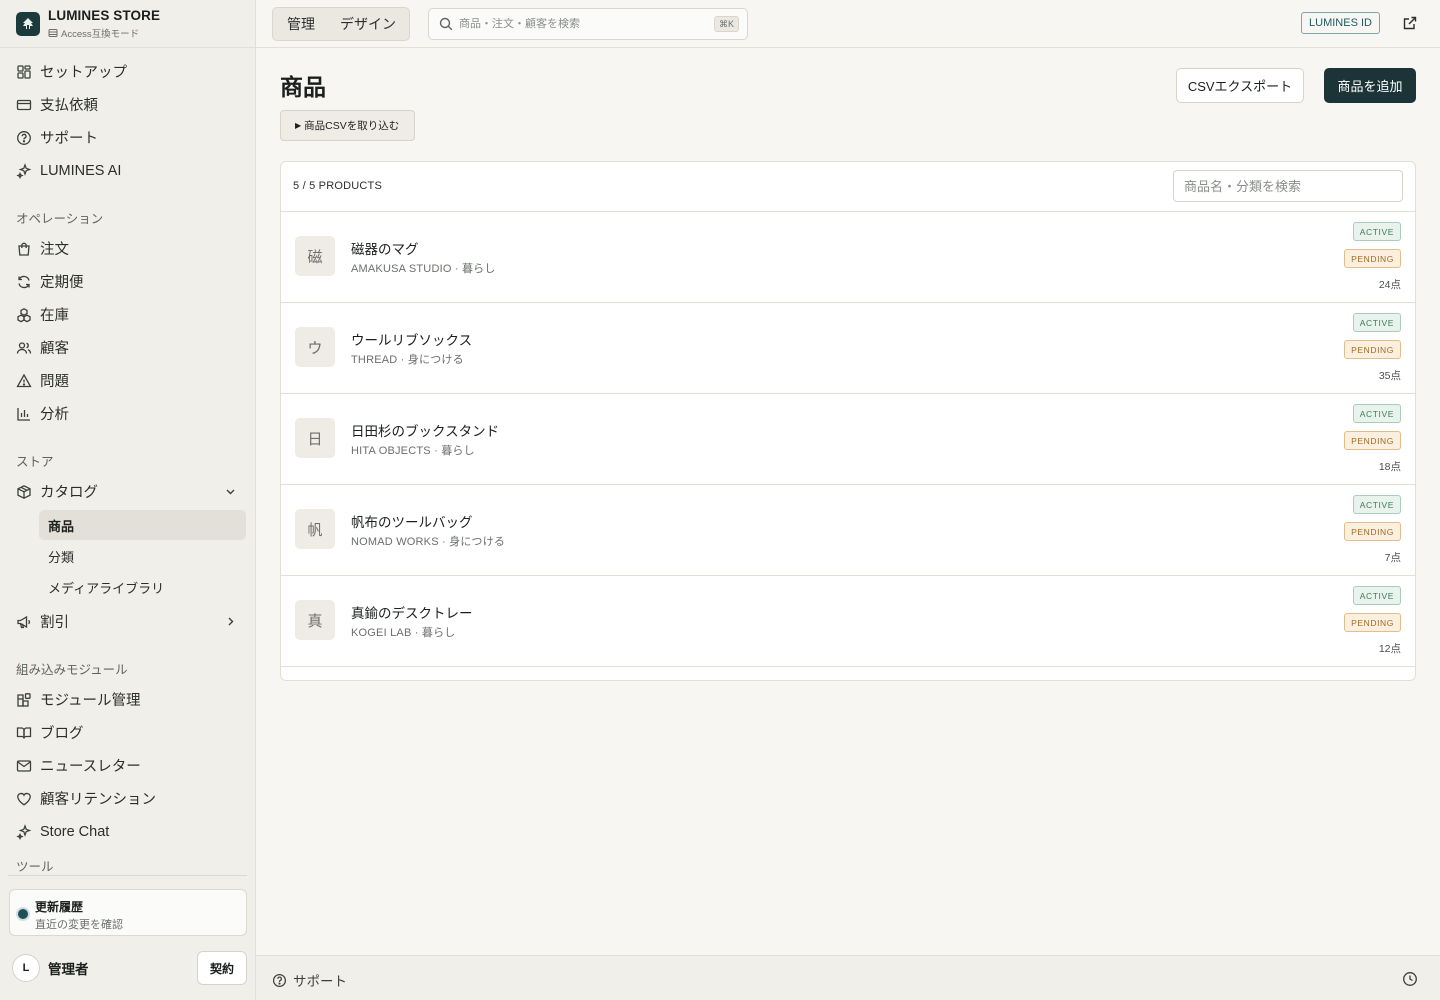 Image resolution: width=1440 pixels, height=1000 pixels. I want to click on package-icon, so click(24, 491).